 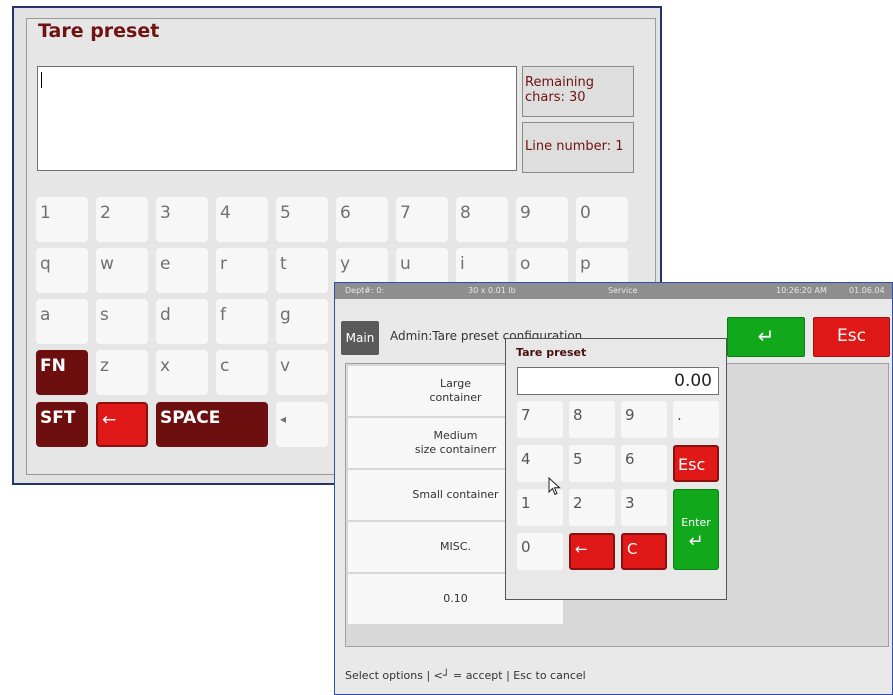 I want to click on esc-button: Esc, so click(x=851, y=337).